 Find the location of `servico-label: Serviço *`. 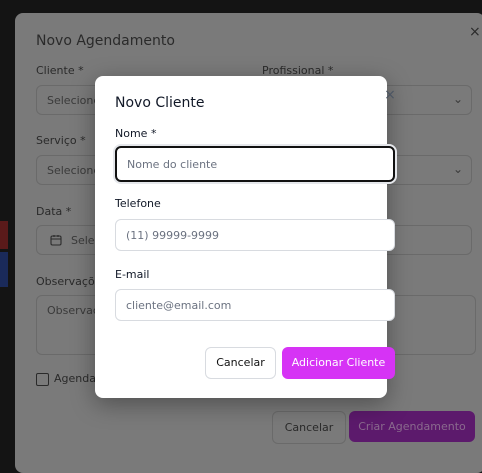

servico-label: Serviço * is located at coordinates (61, 140).